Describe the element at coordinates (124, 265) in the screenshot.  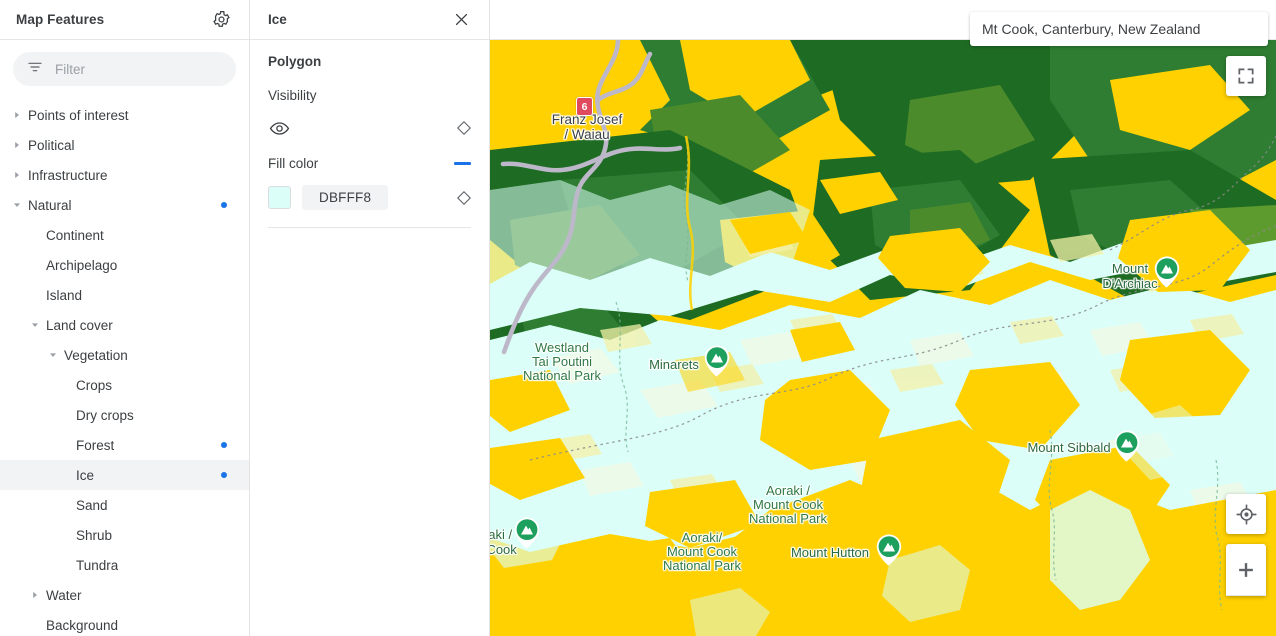
I see `tree-item-archipelago: Archipelago` at that location.